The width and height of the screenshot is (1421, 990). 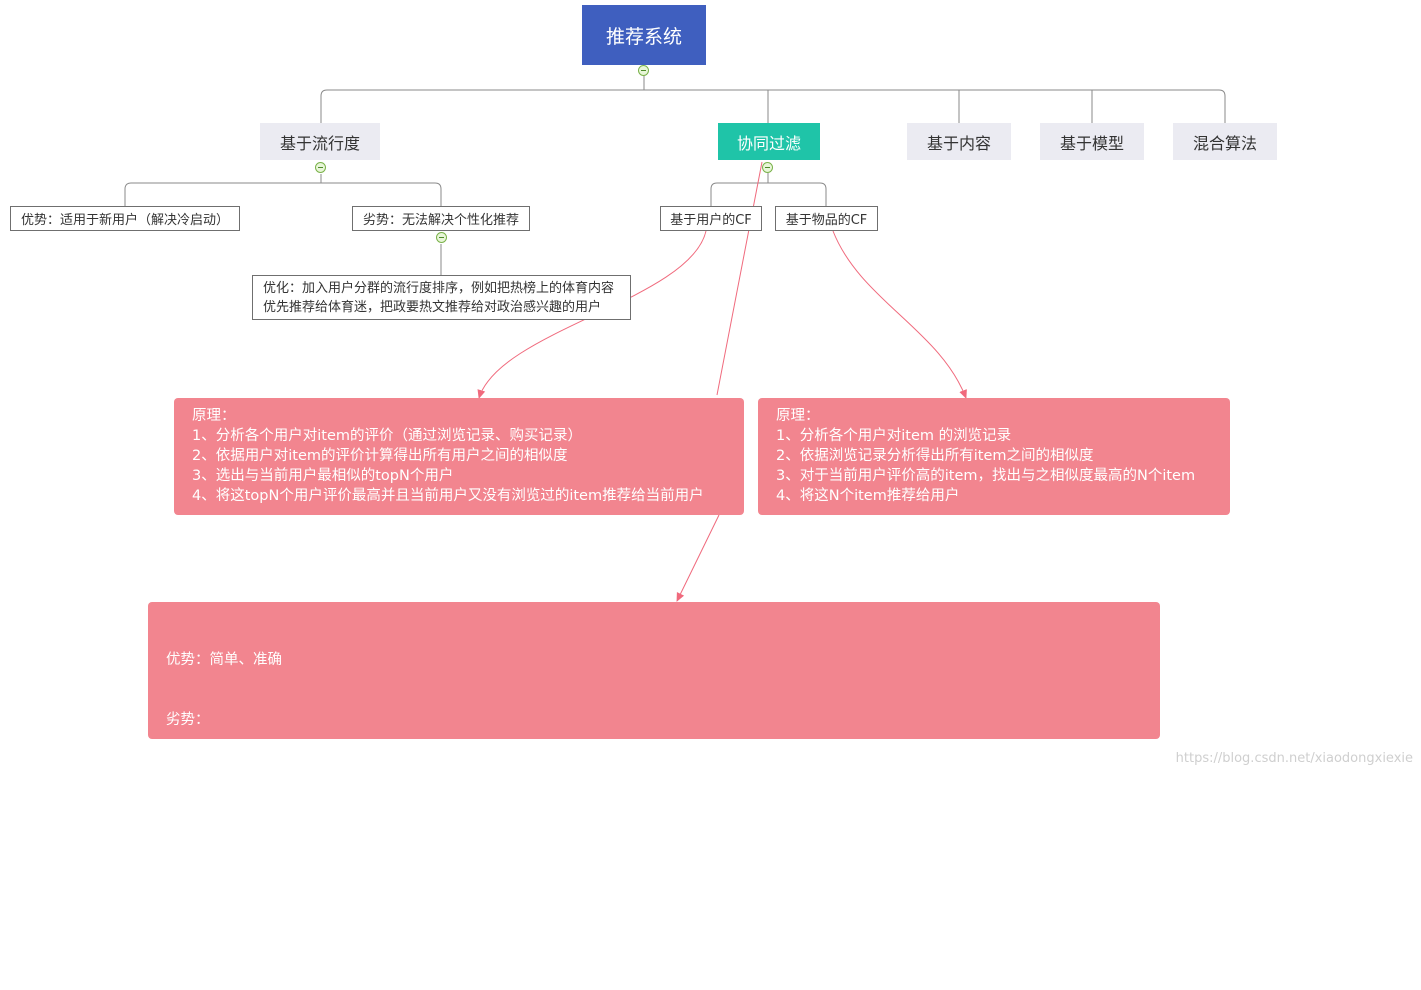 I want to click on branch-model-based: 基于模型, so click(x=1092, y=141).